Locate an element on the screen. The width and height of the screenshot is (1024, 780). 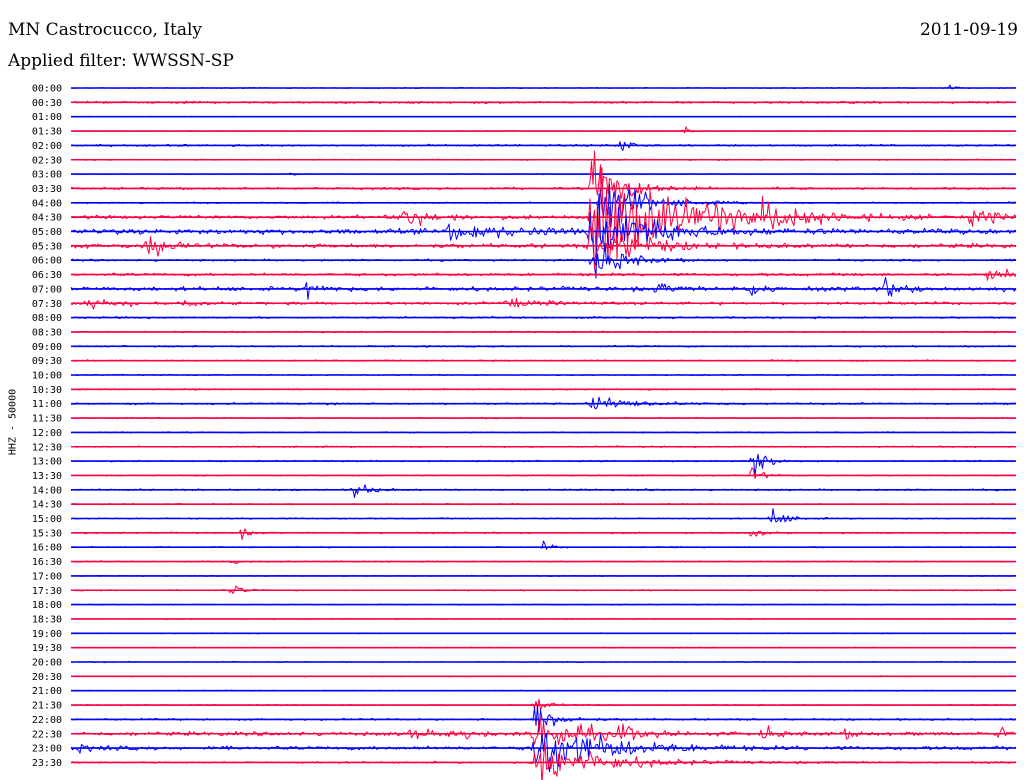
time-tick-label: 11:30 is located at coordinates (47, 419).